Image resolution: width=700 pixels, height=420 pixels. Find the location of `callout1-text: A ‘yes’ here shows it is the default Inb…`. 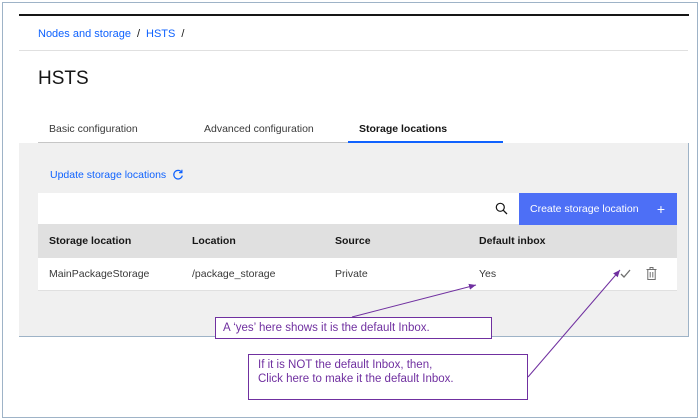

callout1-text: A ‘yes’ here shows it is the default Inb… is located at coordinates (326, 328).